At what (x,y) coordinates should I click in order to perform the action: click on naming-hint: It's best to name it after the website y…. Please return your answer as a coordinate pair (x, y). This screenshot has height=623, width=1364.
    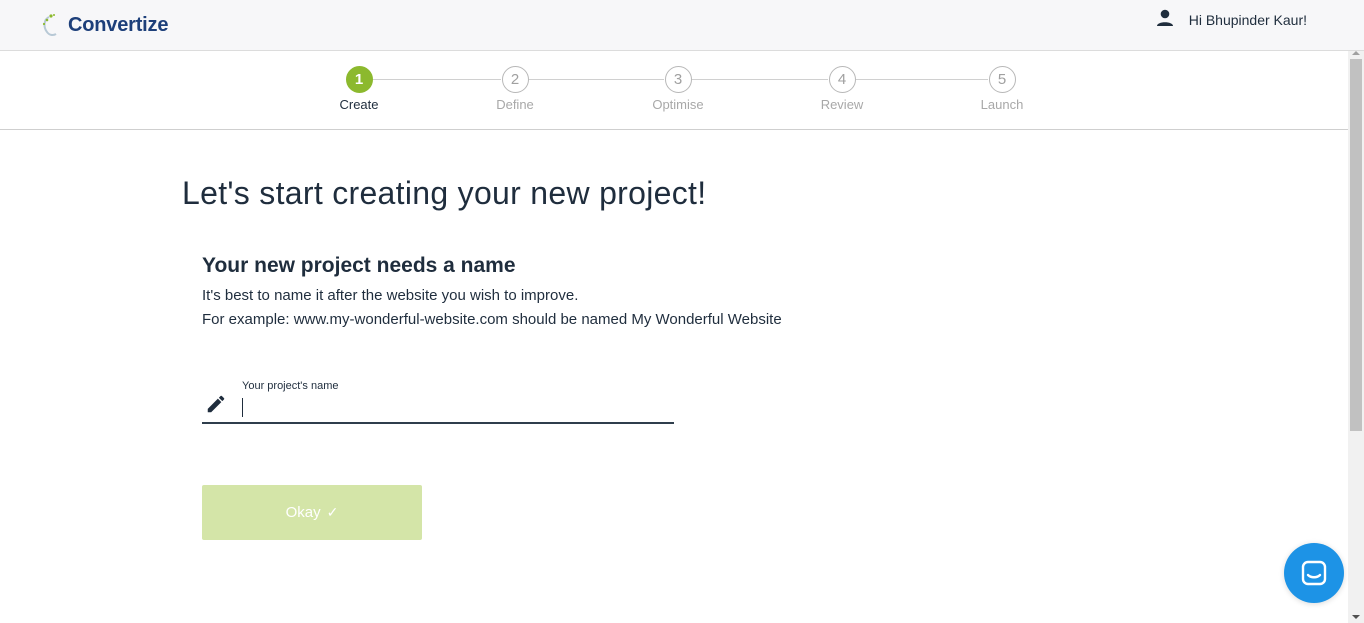
    Looking at the image, I should click on (390, 295).